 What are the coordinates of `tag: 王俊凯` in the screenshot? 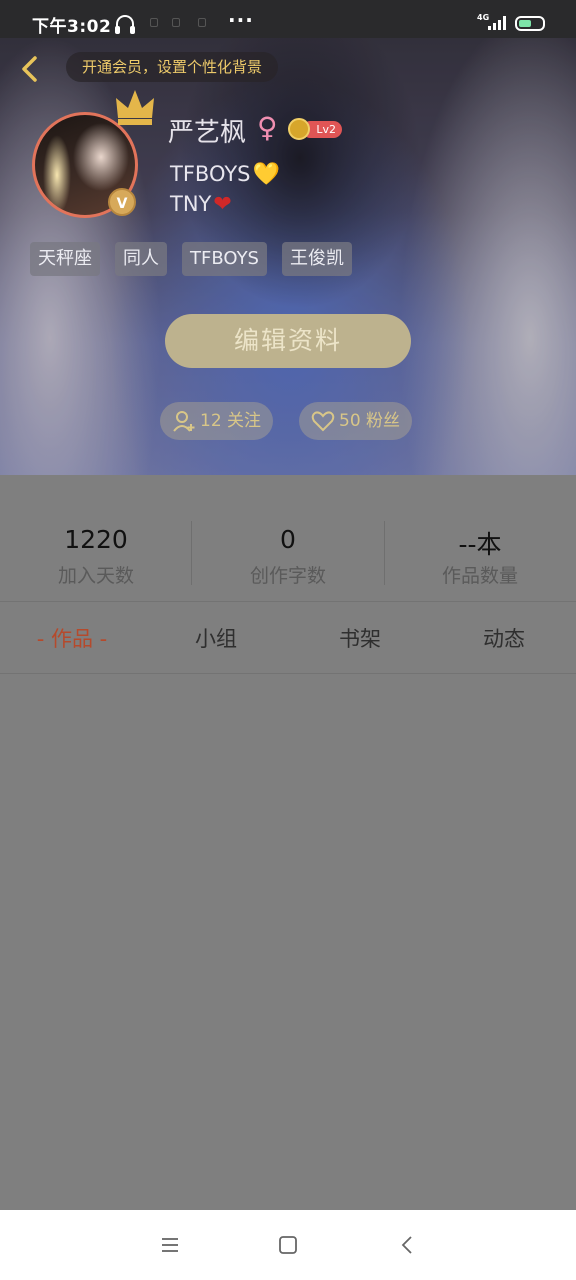 It's located at (317, 259).